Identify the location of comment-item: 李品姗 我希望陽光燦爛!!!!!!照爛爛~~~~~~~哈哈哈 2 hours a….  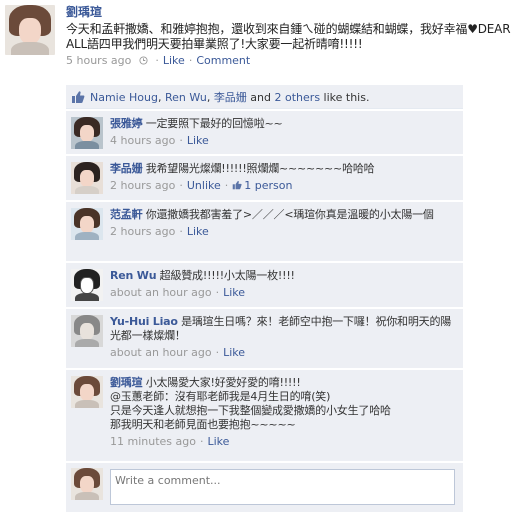
(264, 177).